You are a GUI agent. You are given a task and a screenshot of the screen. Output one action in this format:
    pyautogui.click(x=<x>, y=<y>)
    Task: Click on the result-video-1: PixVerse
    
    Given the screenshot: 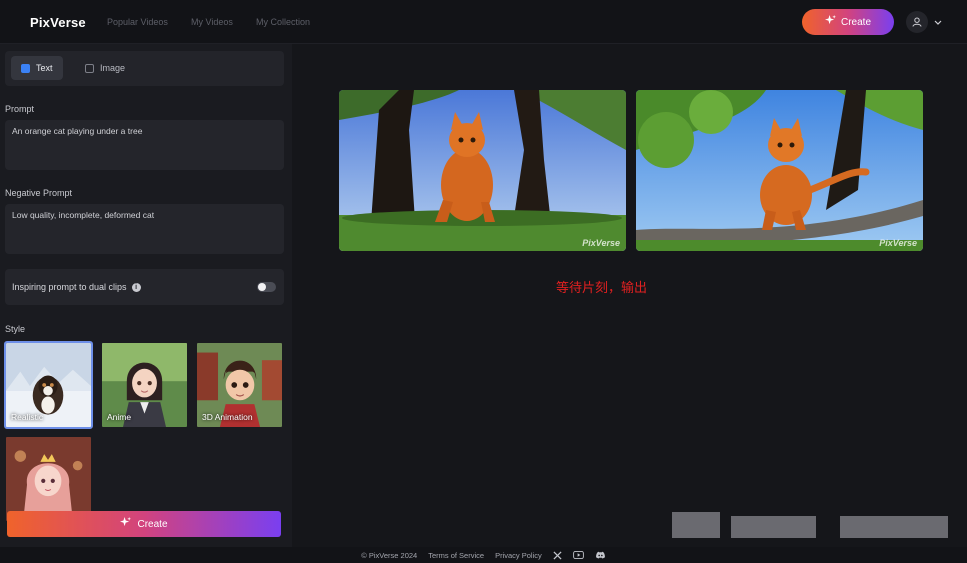 What is the action you would take?
    pyautogui.click(x=482, y=170)
    